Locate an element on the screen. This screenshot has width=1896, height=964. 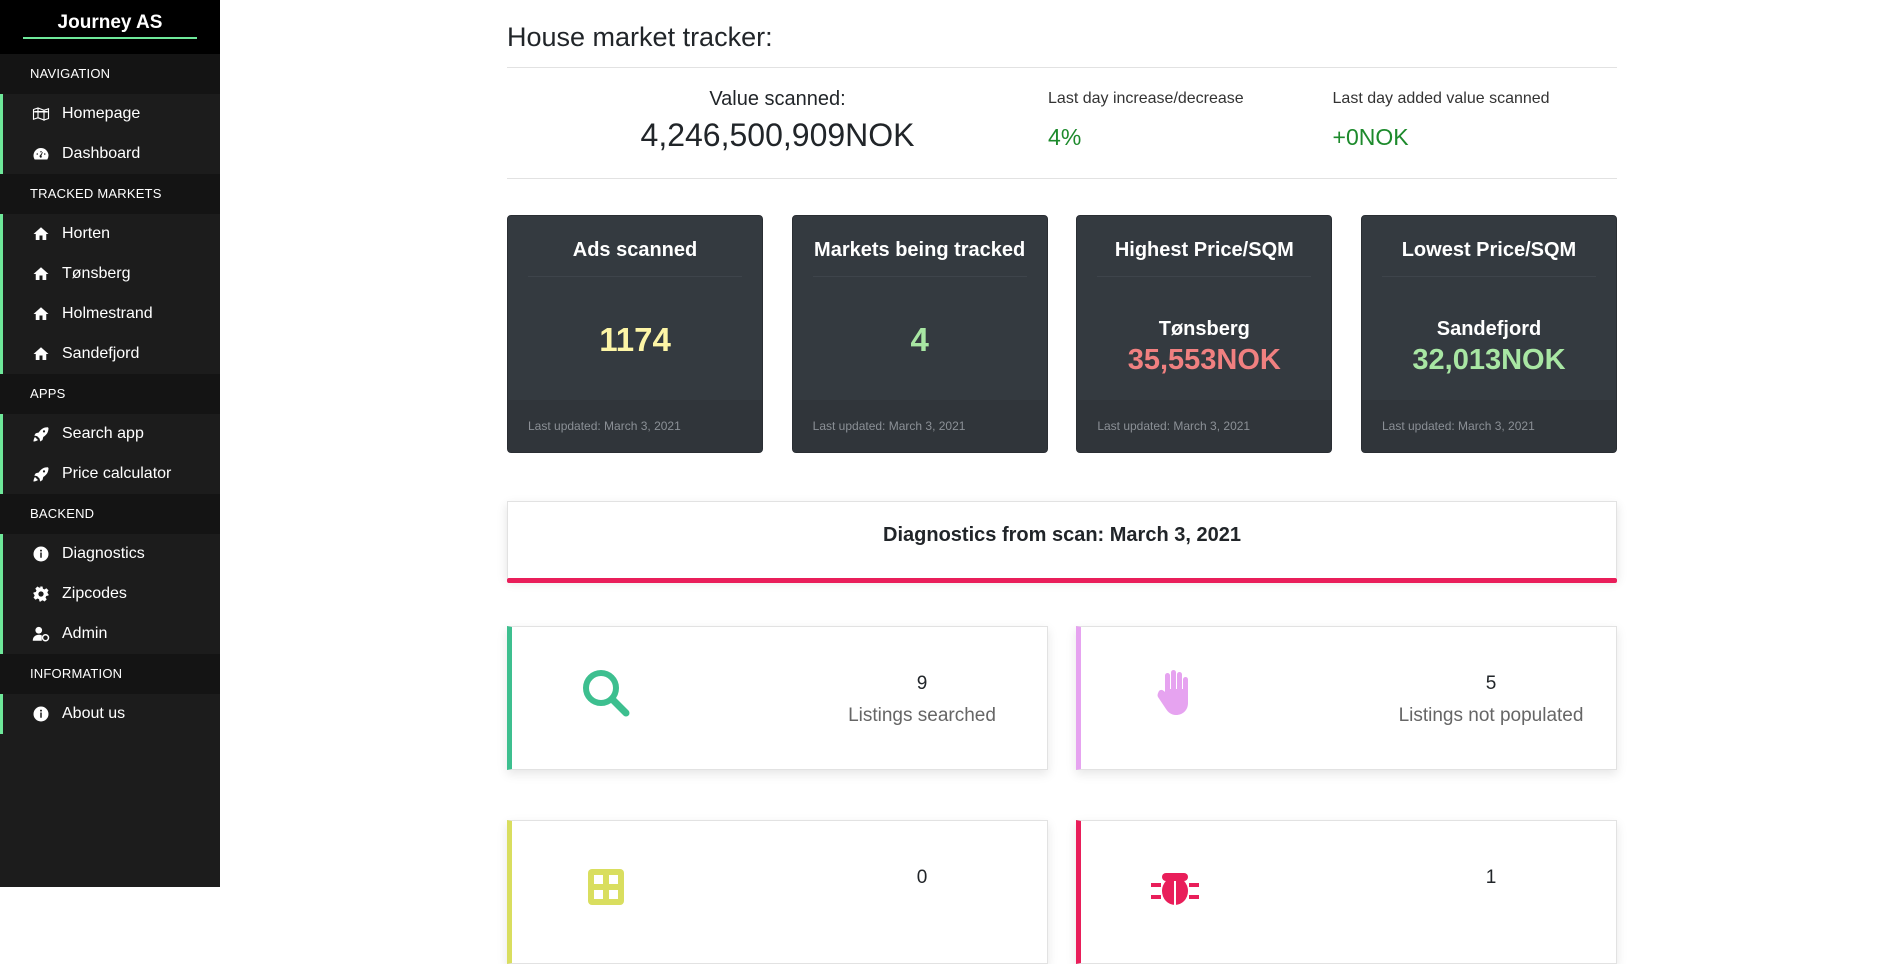
sidebar-item-label: Zipcodes is located at coordinates (94, 593).